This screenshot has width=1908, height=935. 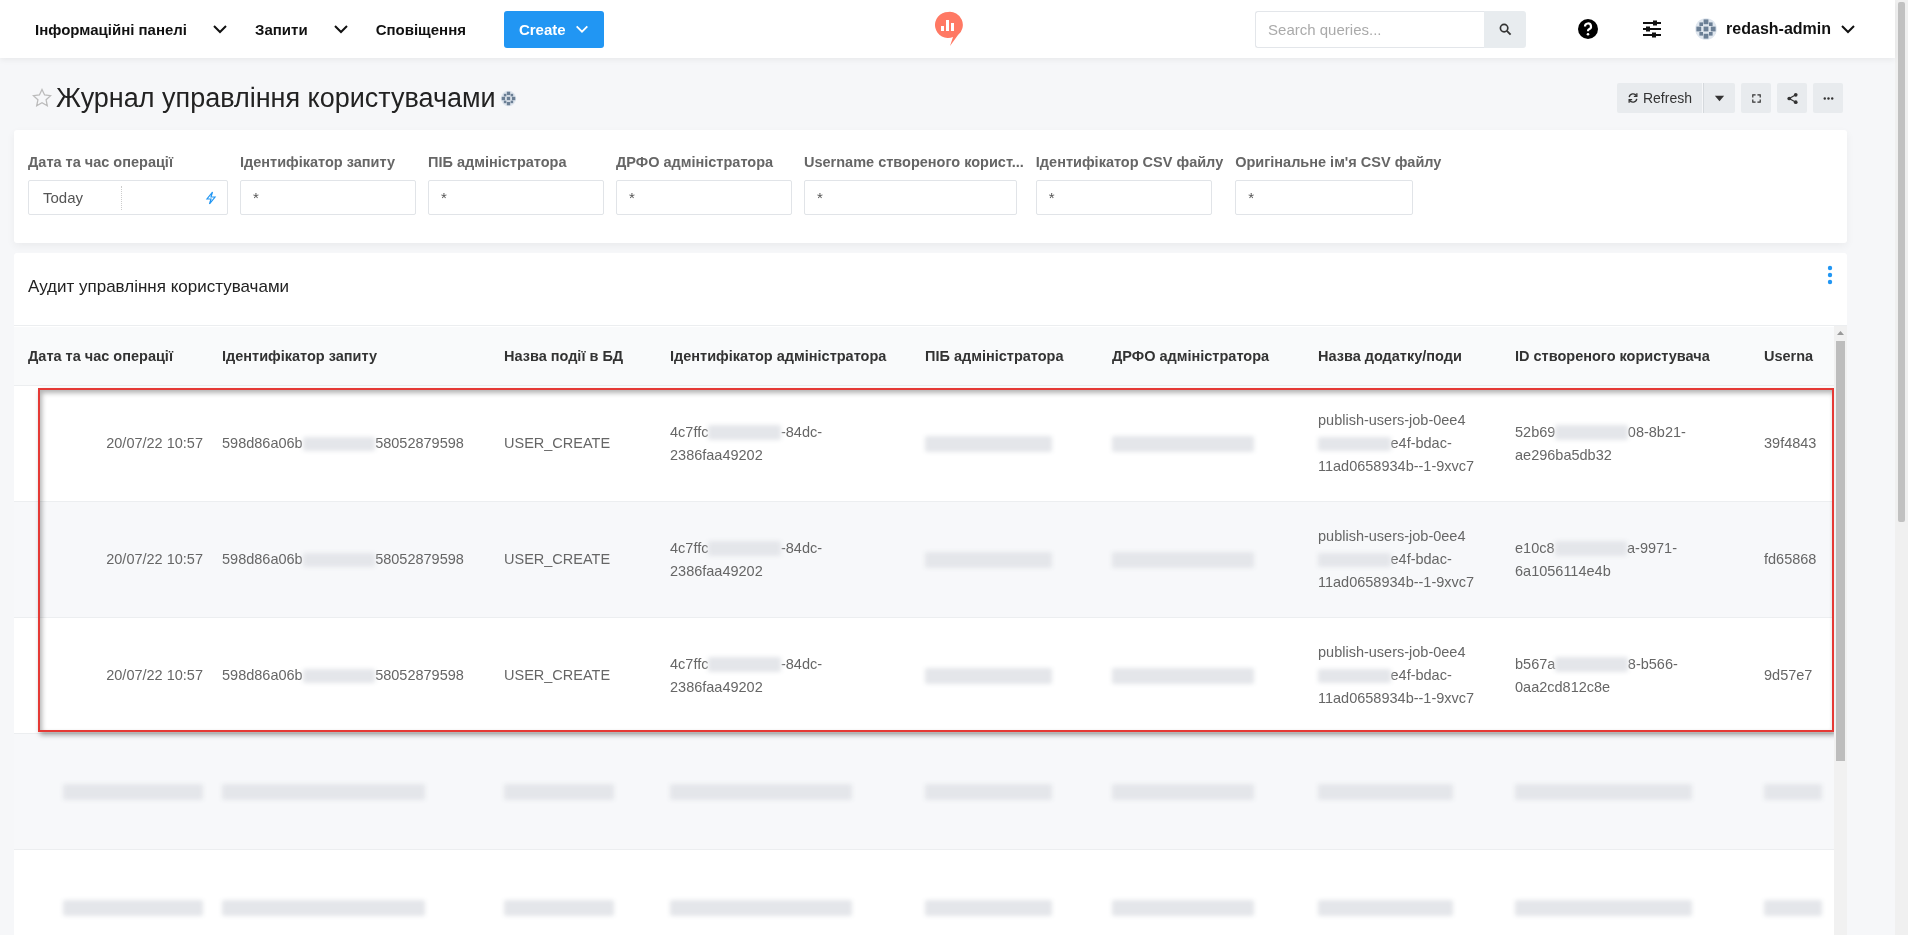 What do you see at coordinates (1600, 443) in the screenshot?
I see `table-cell-text: 52b69 08-8b21-ae296ba5db32` at bounding box center [1600, 443].